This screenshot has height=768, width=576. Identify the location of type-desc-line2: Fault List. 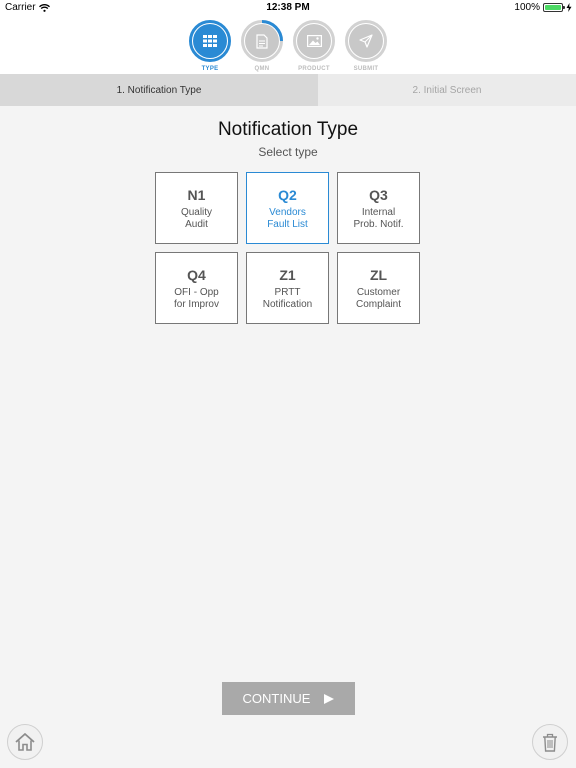
(287, 224).